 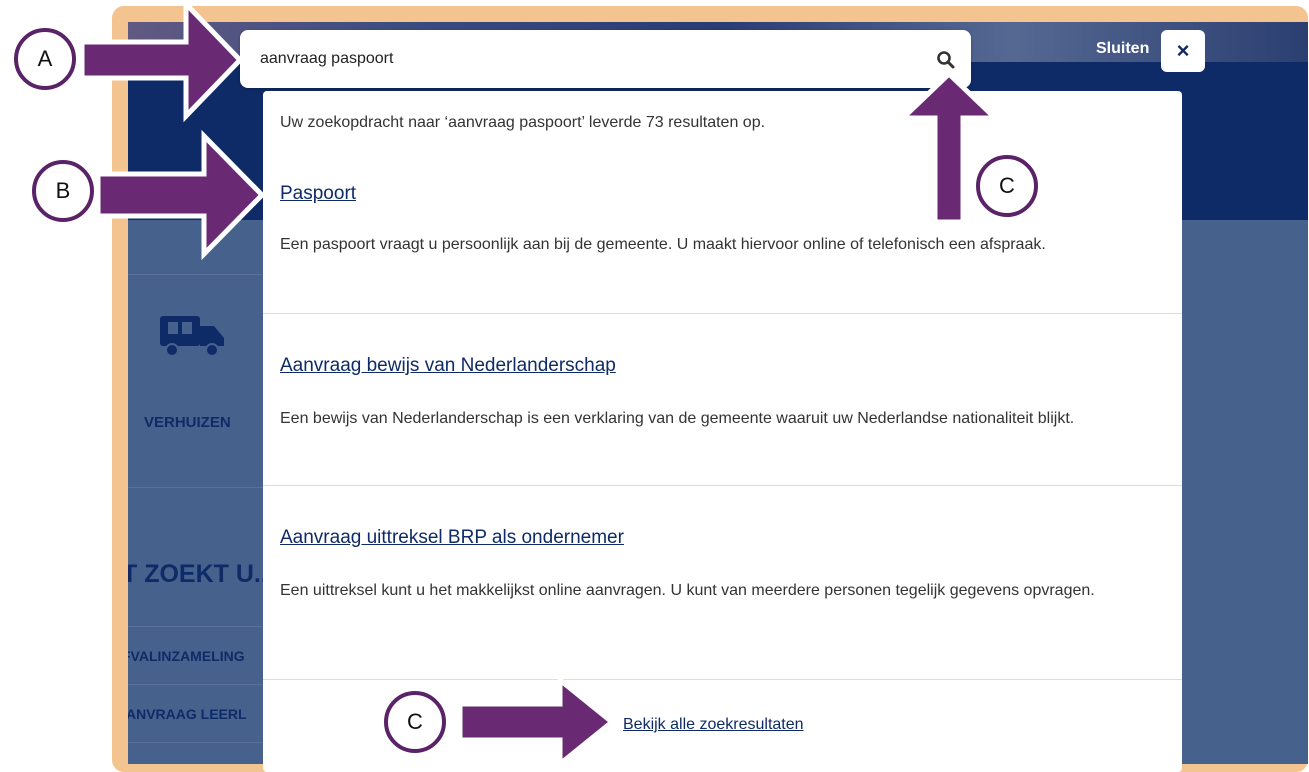 I want to click on annotation-marker-b: B, so click(x=63, y=191).